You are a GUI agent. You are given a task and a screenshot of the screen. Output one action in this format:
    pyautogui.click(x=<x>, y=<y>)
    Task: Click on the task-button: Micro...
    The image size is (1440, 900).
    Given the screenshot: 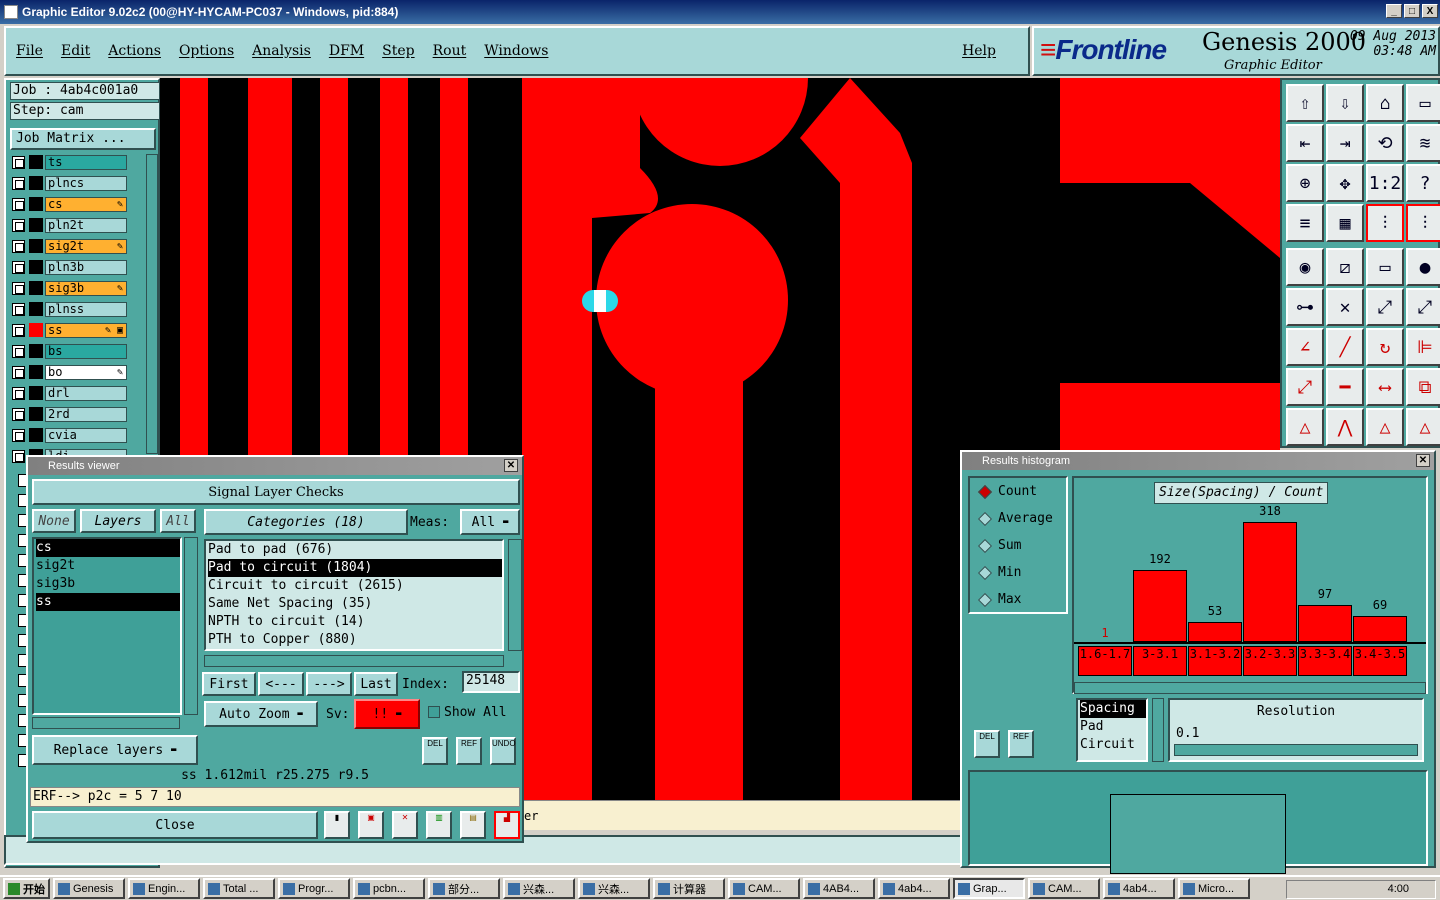 What is the action you would take?
    pyautogui.click(x=1214, y=888)
    